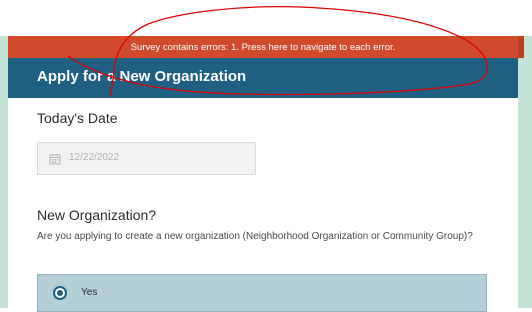 This screenshot has height=312, width=532. I want to click on error-banner-edge, so click(521, 47).